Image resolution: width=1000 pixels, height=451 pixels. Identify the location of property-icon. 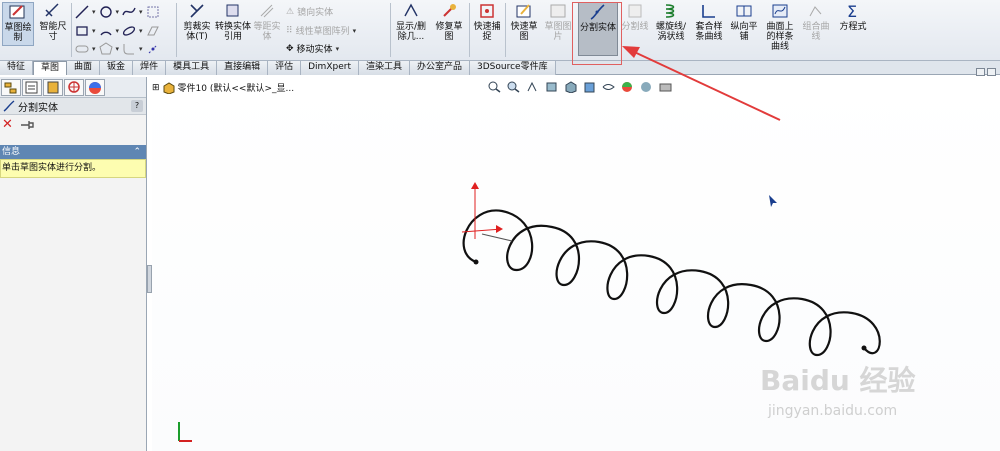
(31, 87).